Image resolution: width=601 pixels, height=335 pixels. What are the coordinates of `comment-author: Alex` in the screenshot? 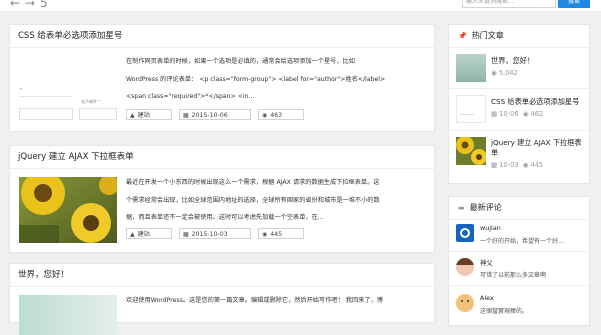 It's located at (487, 298).